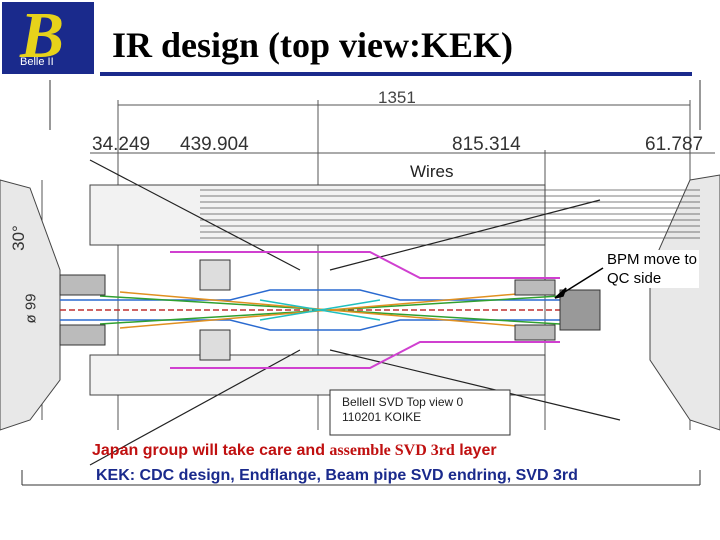 This screenshot has width=720, height=540. I want to click on belle2-logo: B Belle II, so click(48, 37).